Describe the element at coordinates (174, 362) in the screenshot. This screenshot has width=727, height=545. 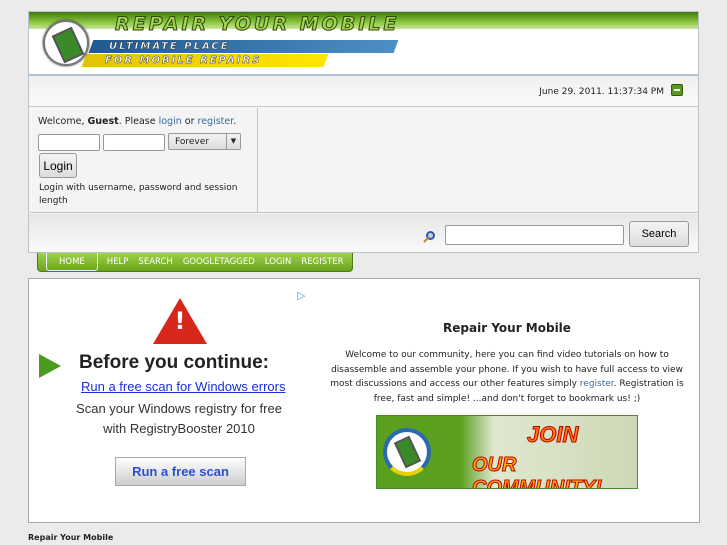
I see `ad-headline: Before you continue:` at that location.